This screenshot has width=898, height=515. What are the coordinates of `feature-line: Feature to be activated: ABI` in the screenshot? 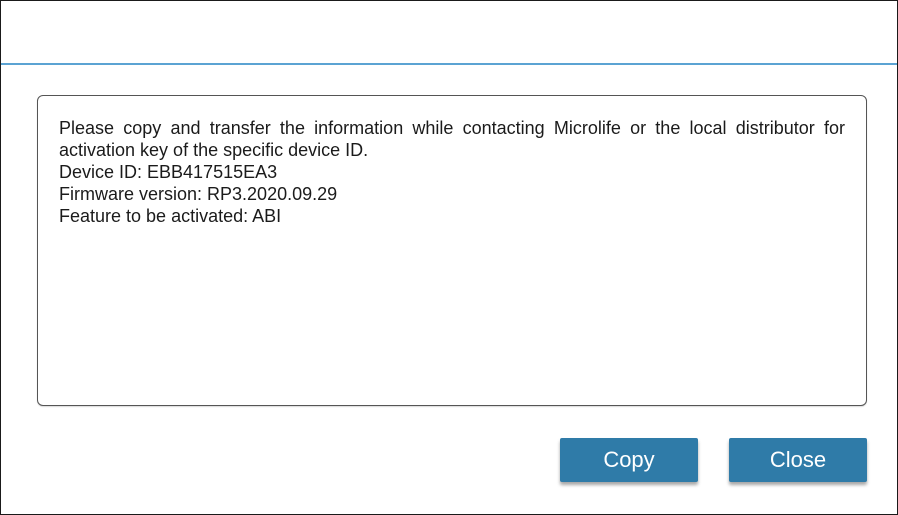 It's located at (170, 216).